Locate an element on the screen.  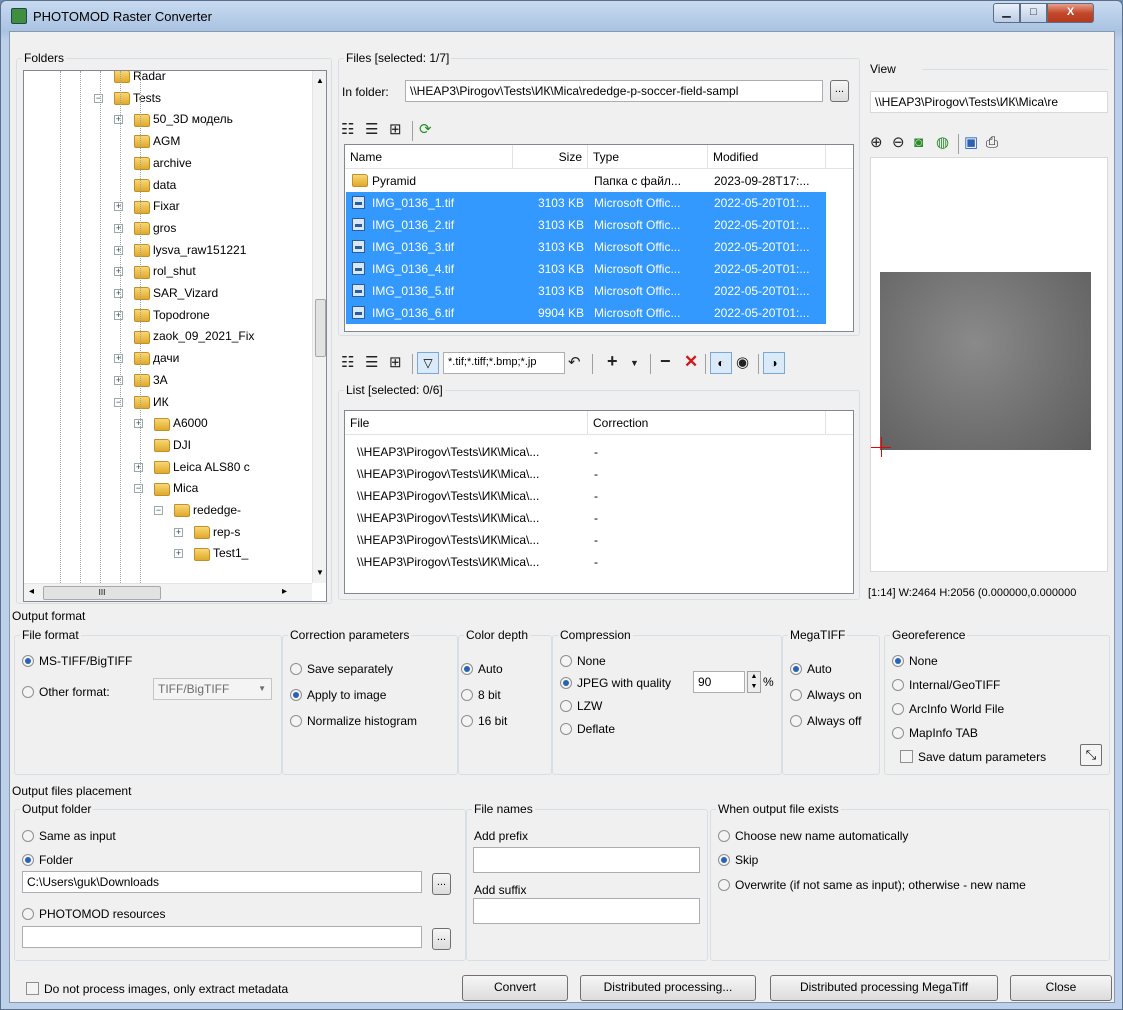
radio-photomod-resources: PHOTOMOD resources is located at coordinates (93, 914).